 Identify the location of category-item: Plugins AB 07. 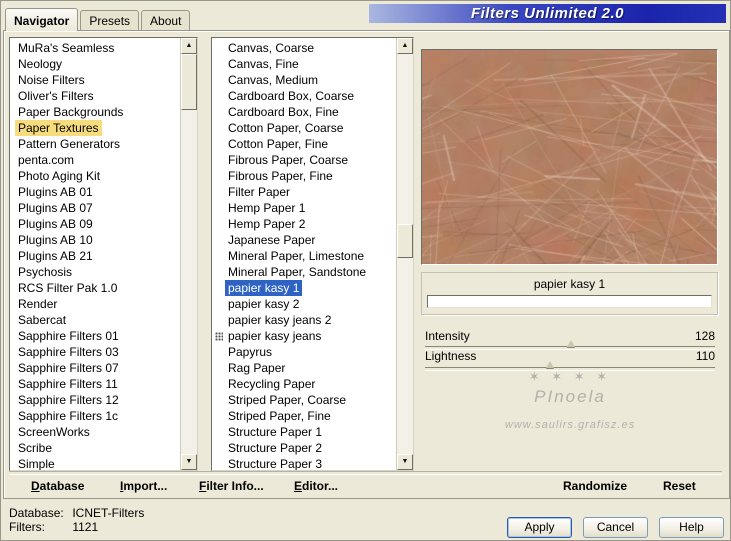
(95, 208).